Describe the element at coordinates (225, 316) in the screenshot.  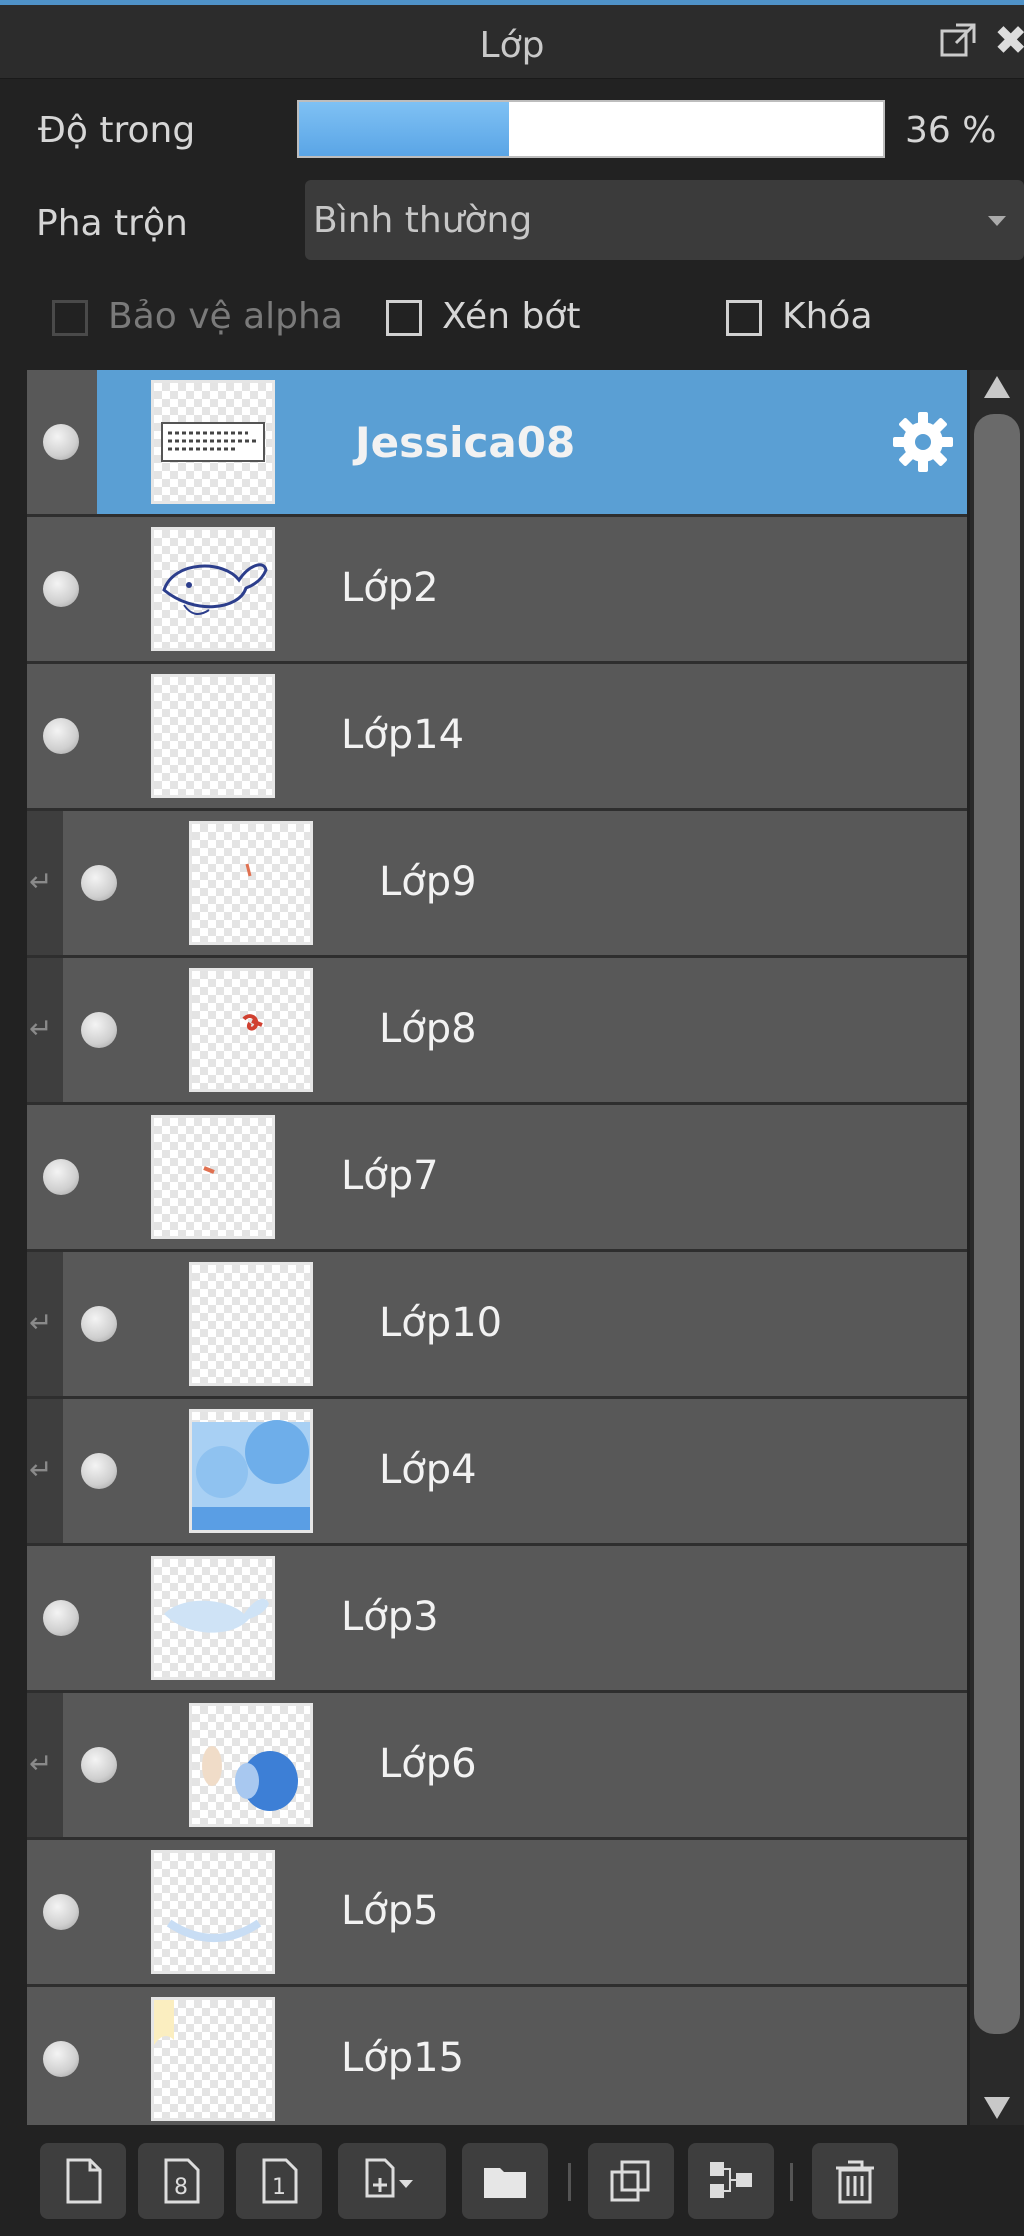
I see `protect-alpha-label: Bảo vệ alpha` at that location.